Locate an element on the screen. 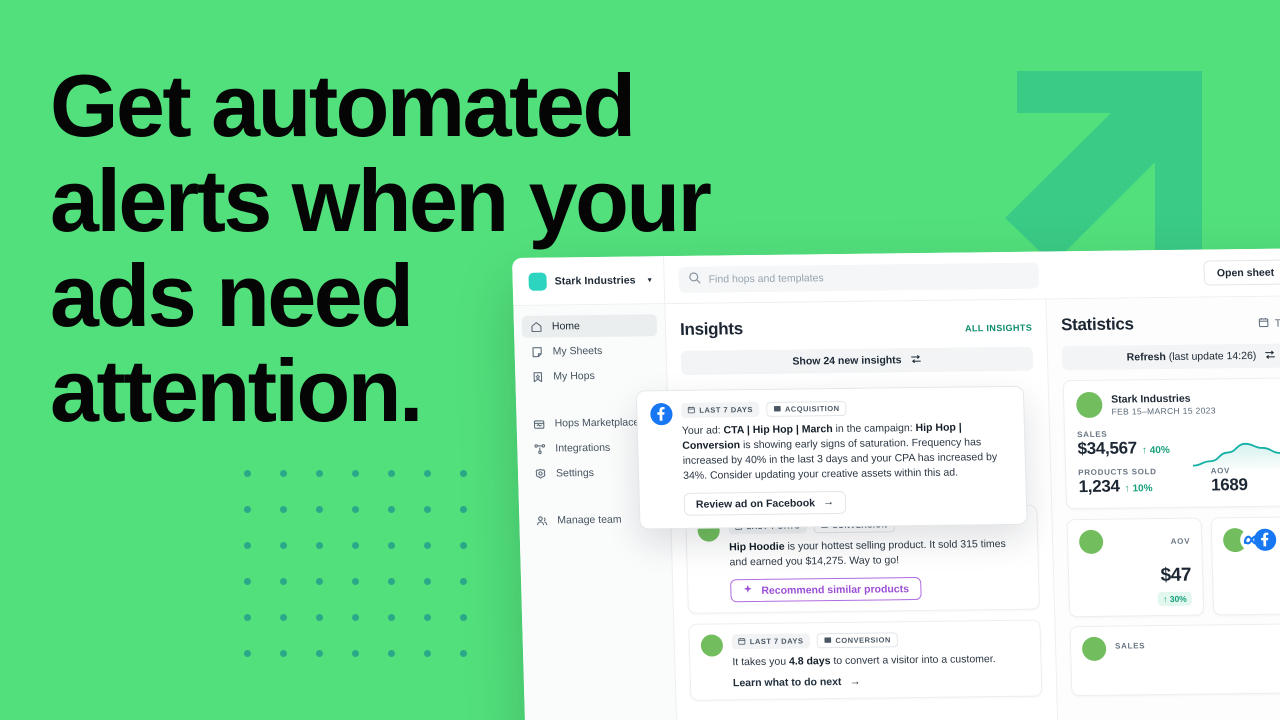 Image resolution: width=1280 pixels, height=720 pixels. mini-stat-cards: AOV $47 ↑ 30% is located at coordinates (1173, 566).